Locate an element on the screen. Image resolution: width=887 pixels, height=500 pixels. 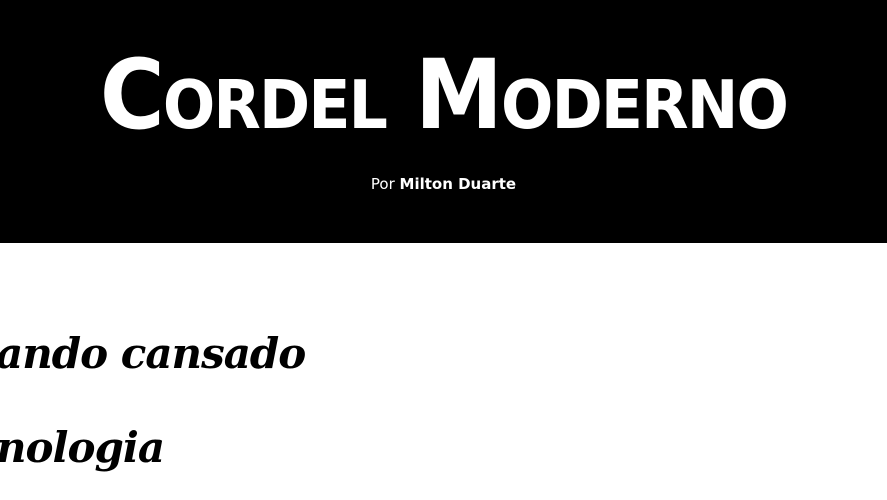
byline-author: Milton Duarte is located at coordinates (458, 184).